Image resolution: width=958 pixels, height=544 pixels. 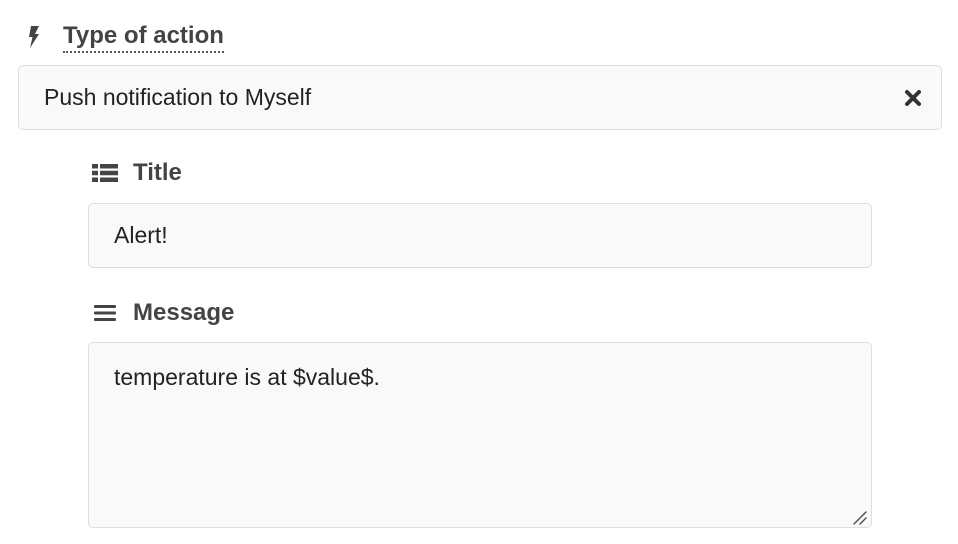 I want to click on message-field-header: Message, so click(x=163, y=313).